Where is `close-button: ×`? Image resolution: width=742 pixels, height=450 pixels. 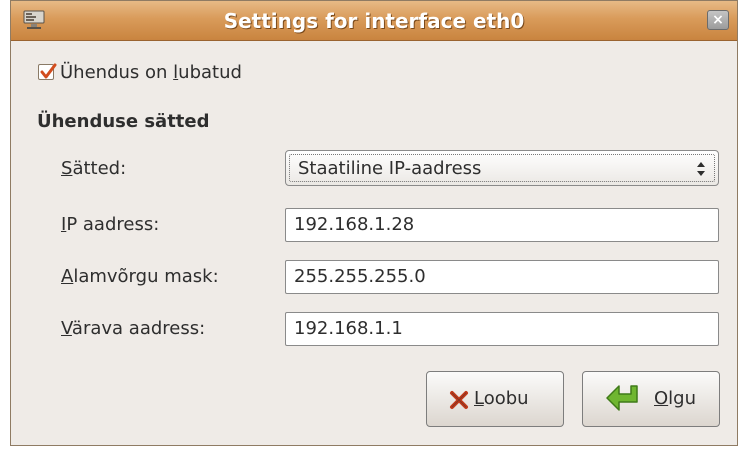
close-button: × is located at coordinates (718, 20).